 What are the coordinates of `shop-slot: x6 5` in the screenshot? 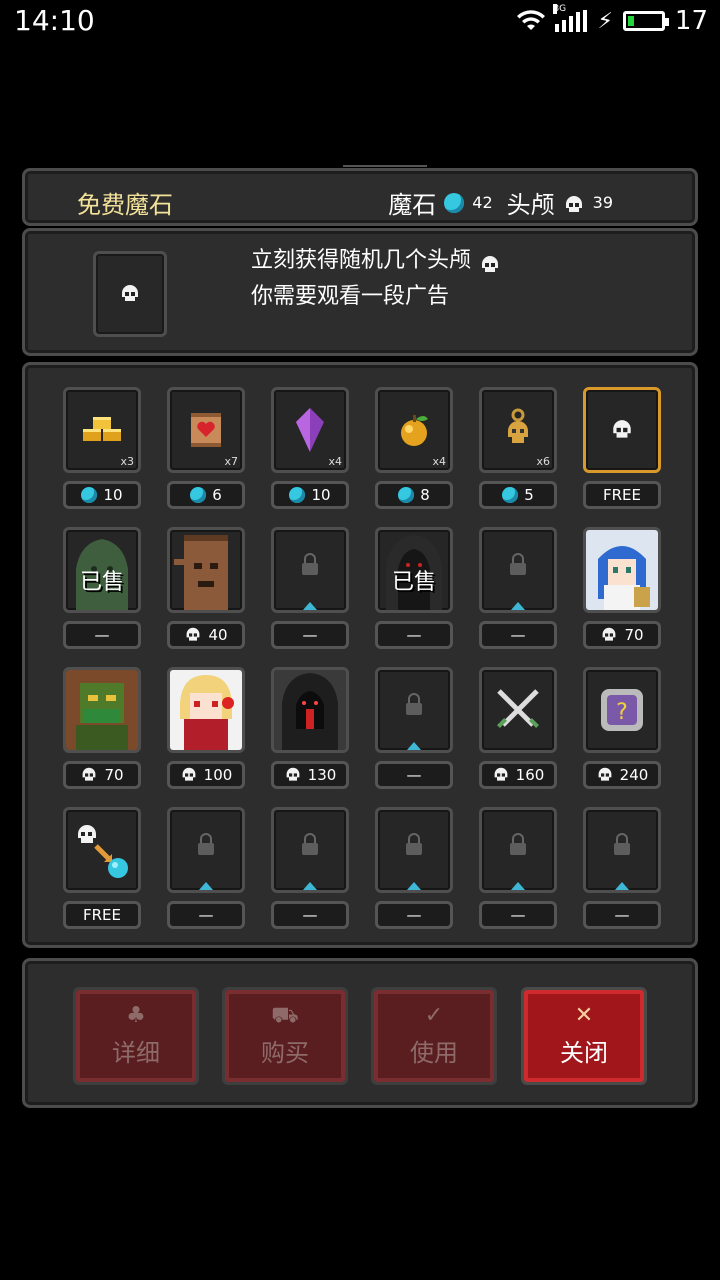 It's located at (518, 448).